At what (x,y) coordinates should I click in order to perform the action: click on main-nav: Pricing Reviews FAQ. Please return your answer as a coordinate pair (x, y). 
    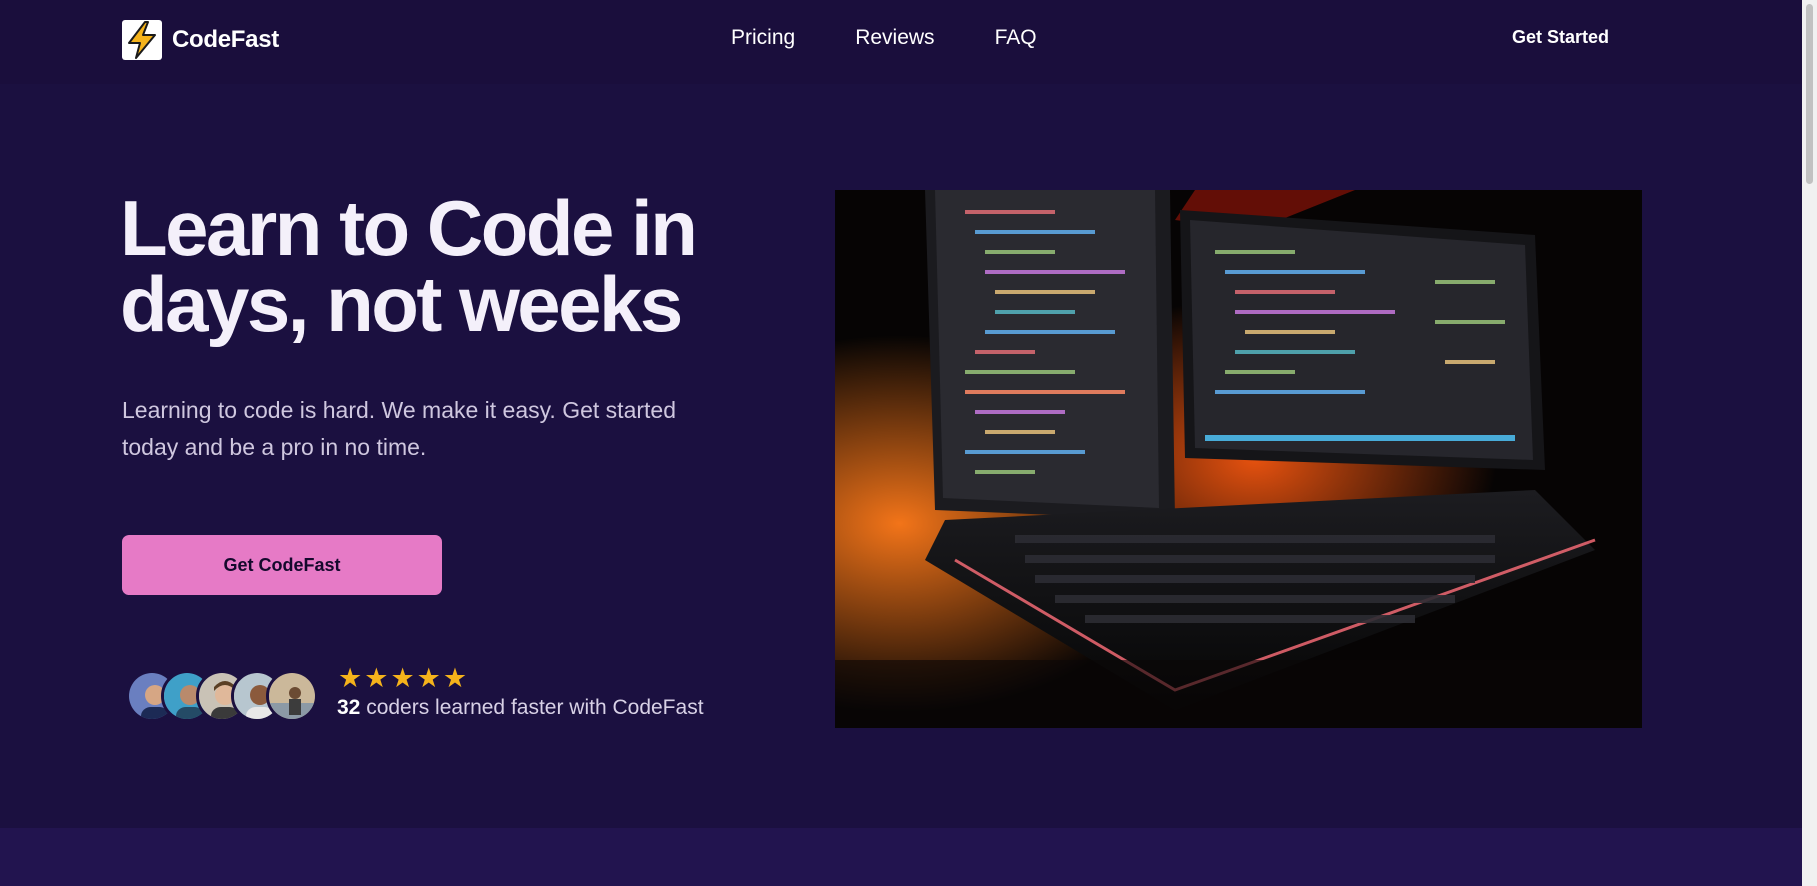
    Looking at the image, I should click on (884, 38).